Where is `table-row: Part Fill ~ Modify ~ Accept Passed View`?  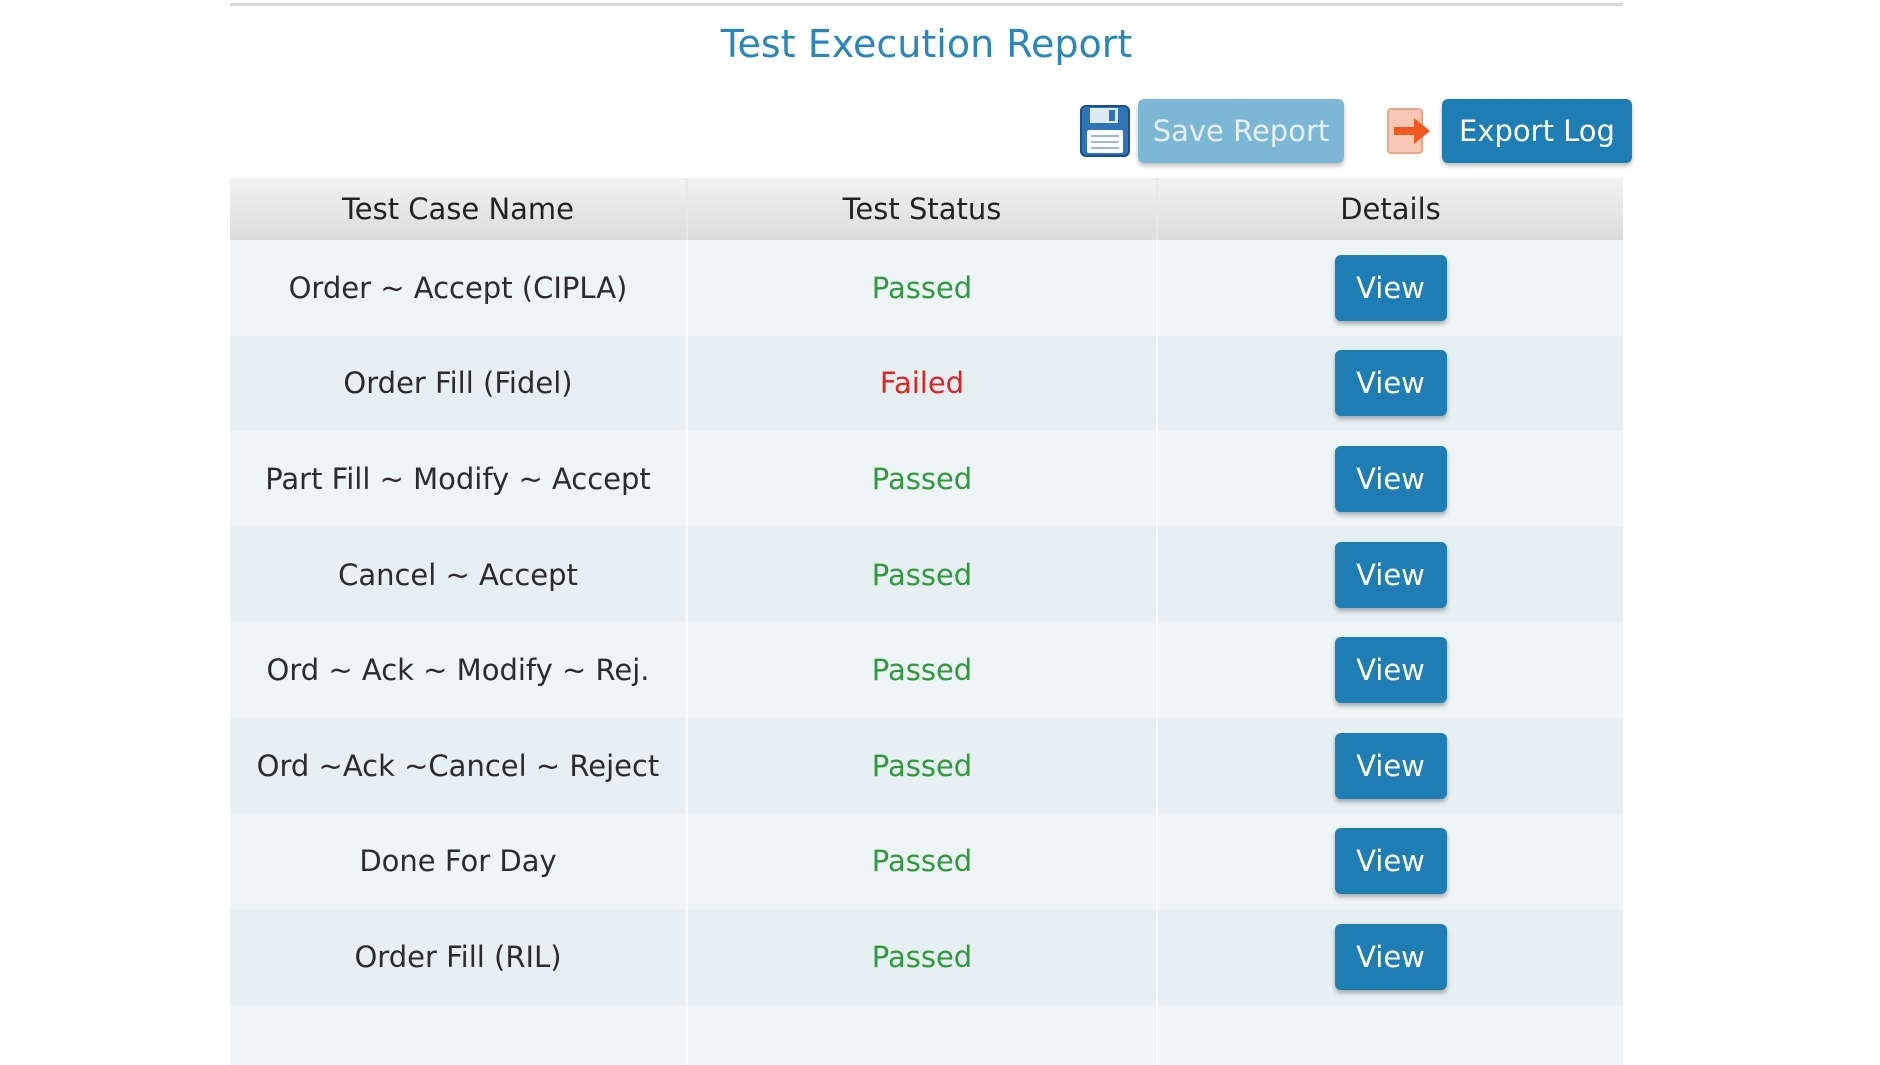
table-row: Part Fill ~ Modify ~ Accept Passed View is located at coordinates (926, 479).